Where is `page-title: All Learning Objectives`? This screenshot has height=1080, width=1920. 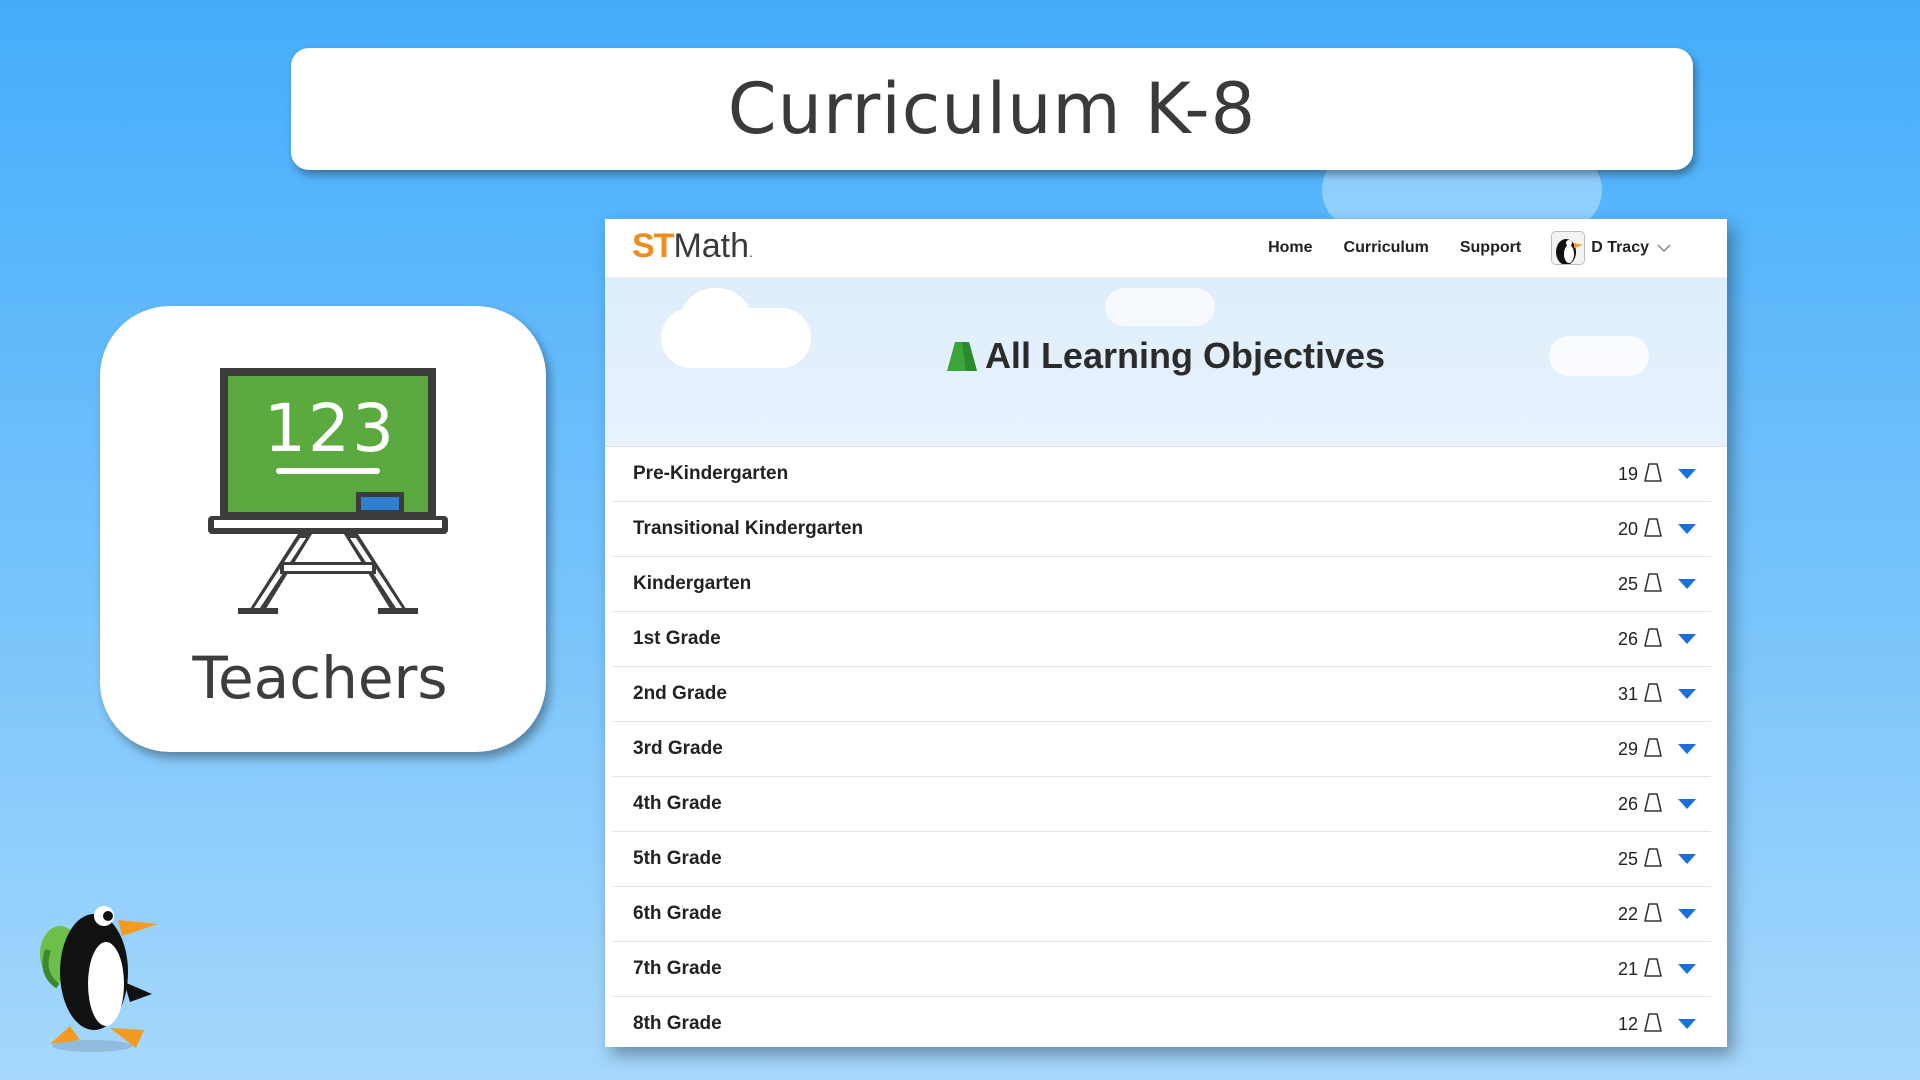 page-title: All Learning Objectives is located at coordinates (1166, 356).